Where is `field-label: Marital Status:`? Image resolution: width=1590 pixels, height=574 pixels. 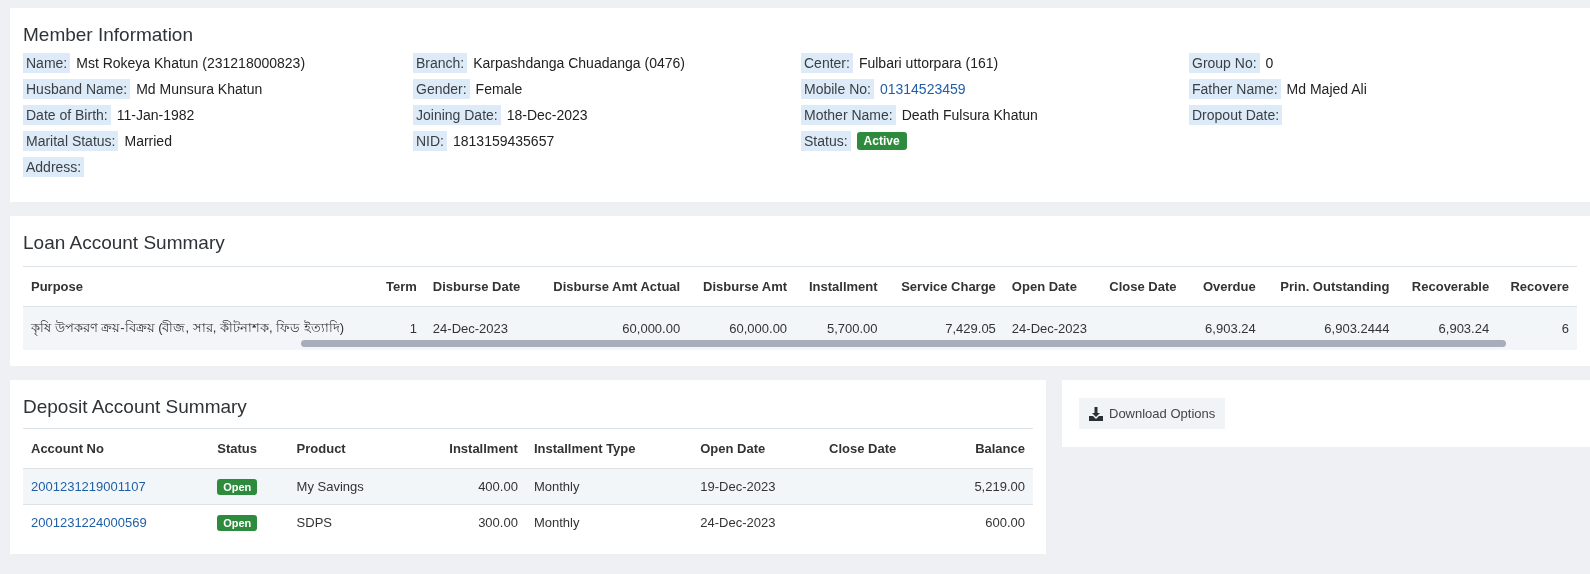
field-label: Marital Status: is located at coordinates (71, 141).